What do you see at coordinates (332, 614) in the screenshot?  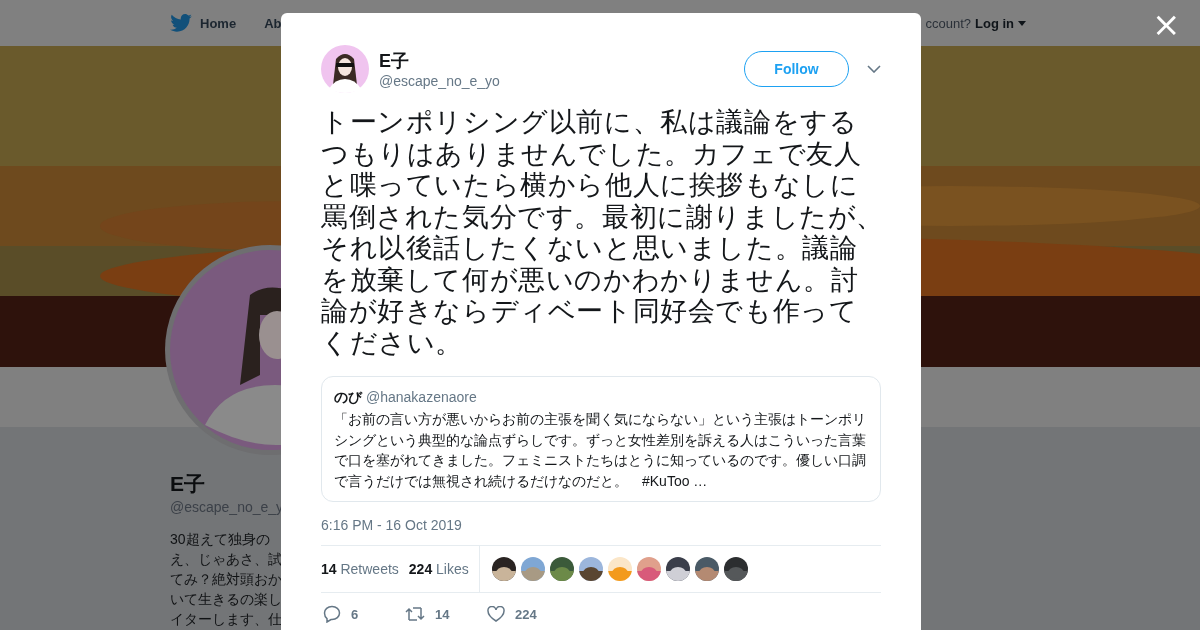 I see `reply-icon` at bounding box center [332, 614].